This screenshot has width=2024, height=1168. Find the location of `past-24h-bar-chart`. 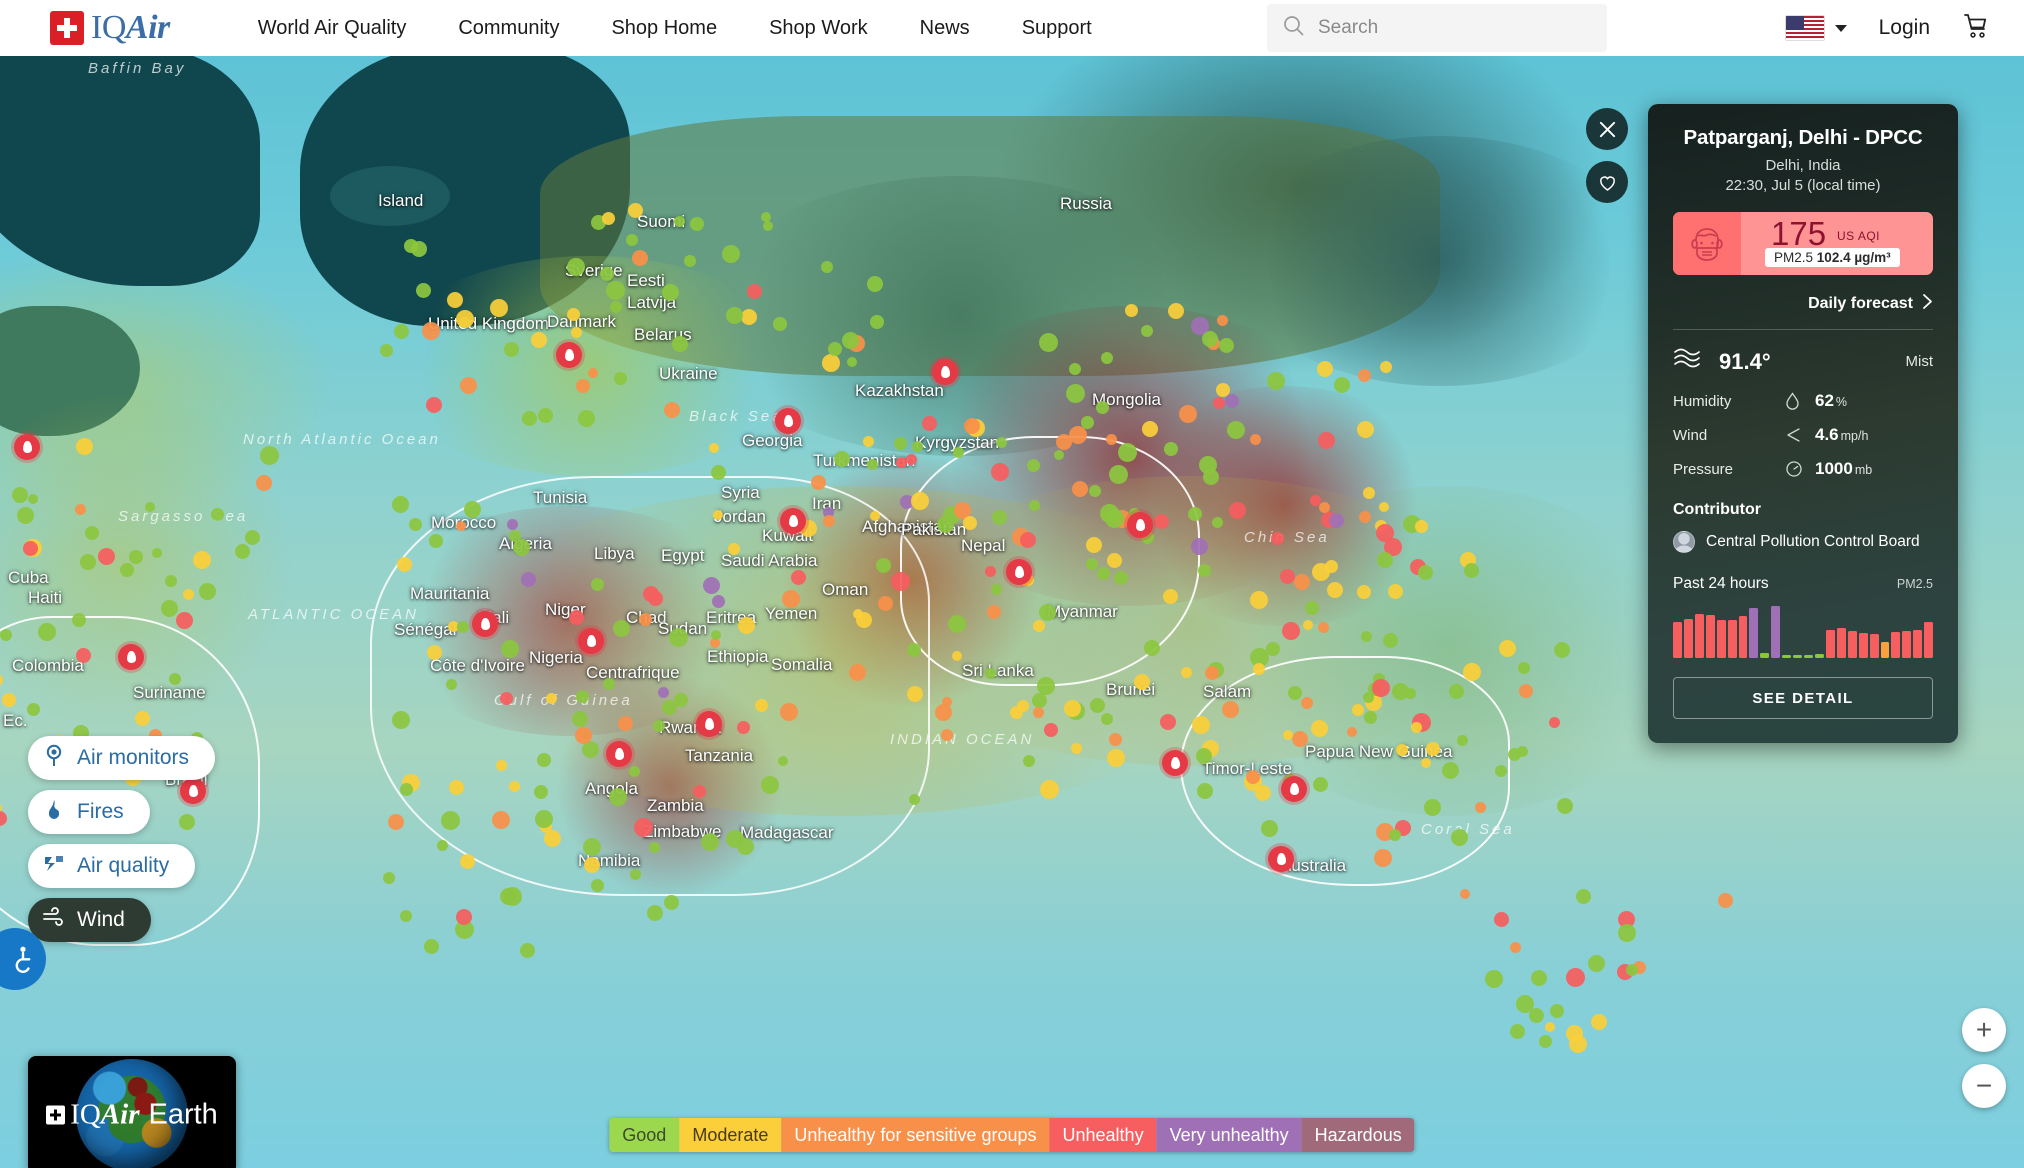

past-24h-bar-chart is located at coordinates (1803, 631).